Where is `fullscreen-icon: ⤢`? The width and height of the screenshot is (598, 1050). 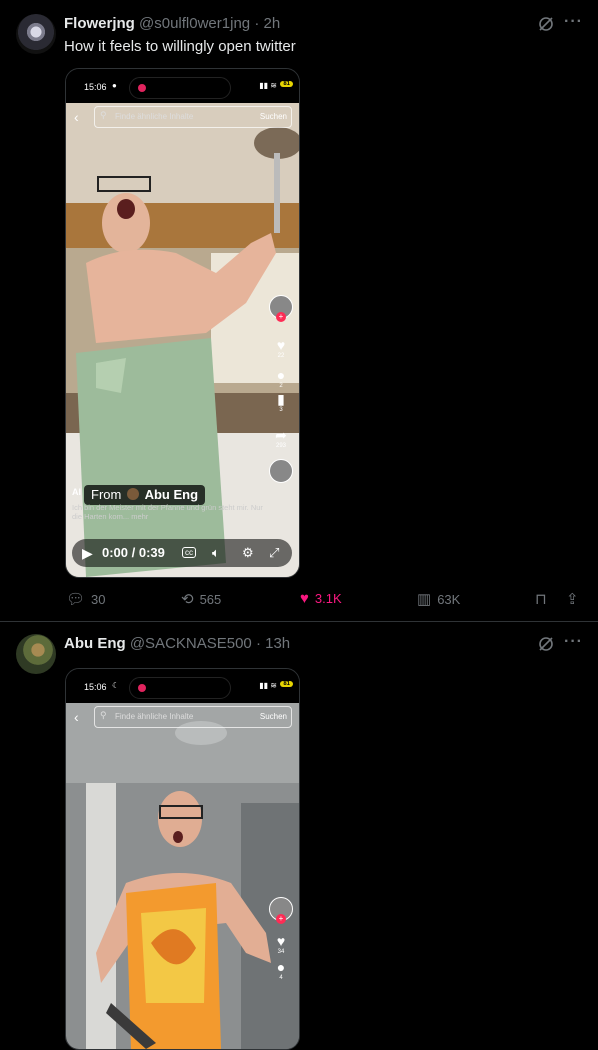
fullscreen-icon: ⤢ is located at coordinates (274, 553).